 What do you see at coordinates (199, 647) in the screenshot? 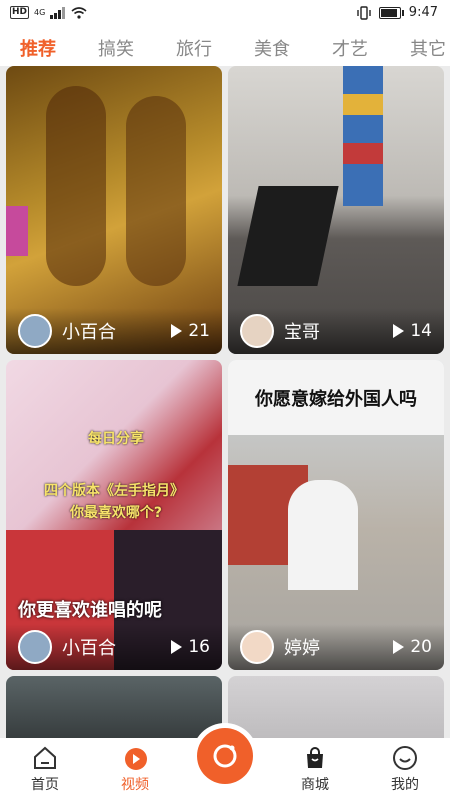
I see `play-count-value: 16` at bounding box center [199, 647].